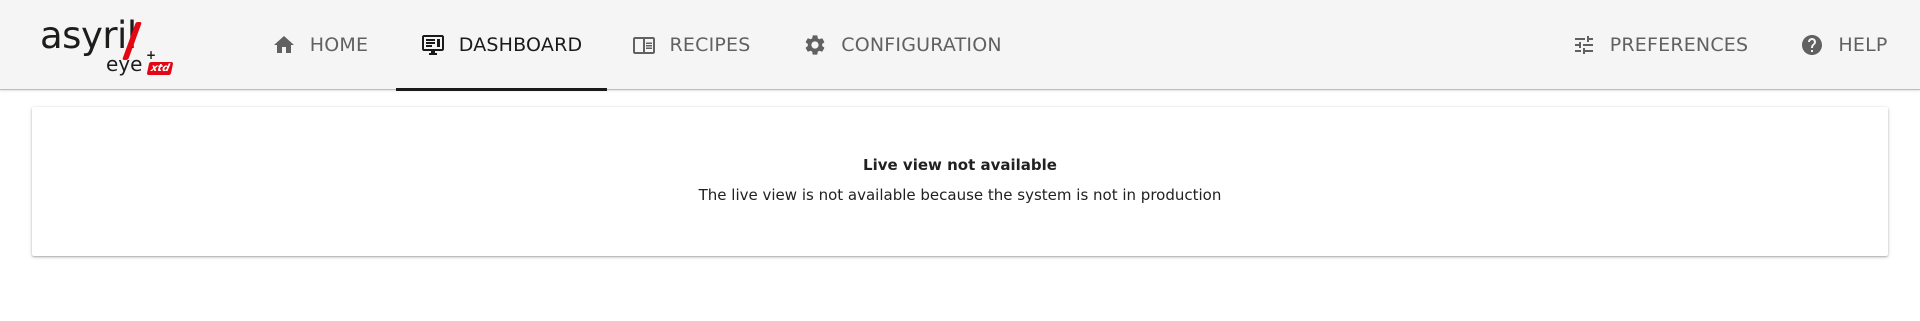 This screenshot has width=1920, height=321. Describe the element at coordinates (1584, 45) in the screenshot. I see `sliders-icon` at that location.